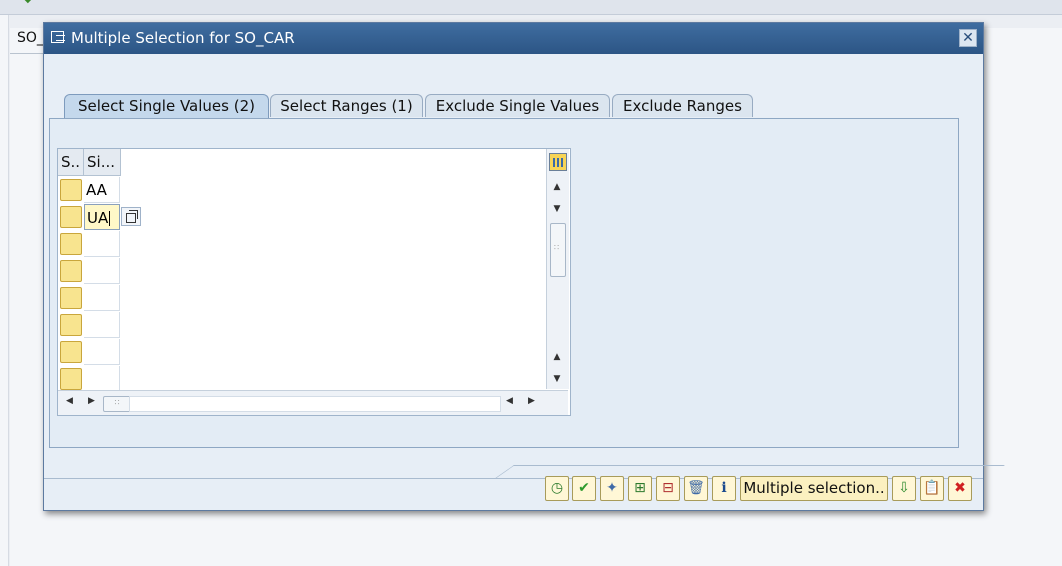 The image size is (1062, 566). I want to click on tab-select-ranges: Select Ranges (1), so click(346, 105).